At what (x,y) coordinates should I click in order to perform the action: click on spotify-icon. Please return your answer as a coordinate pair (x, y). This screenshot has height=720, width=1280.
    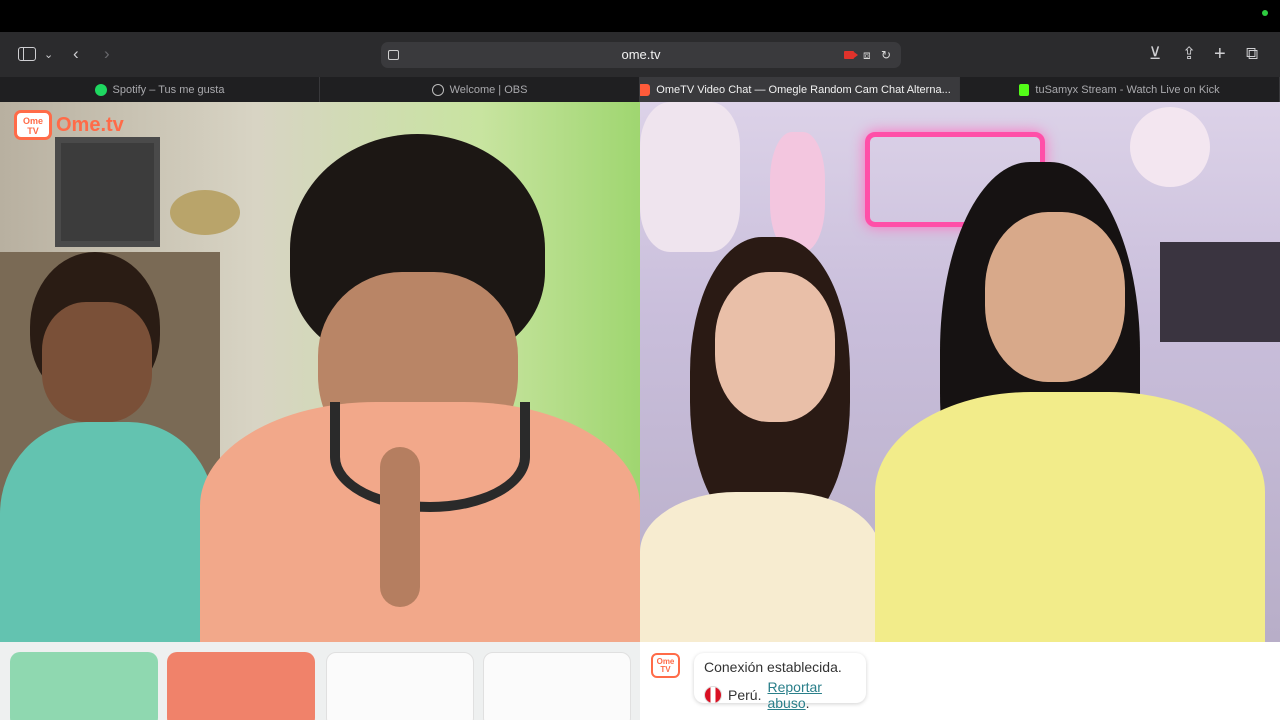
    Looking at the image, I should click on (100, 89).